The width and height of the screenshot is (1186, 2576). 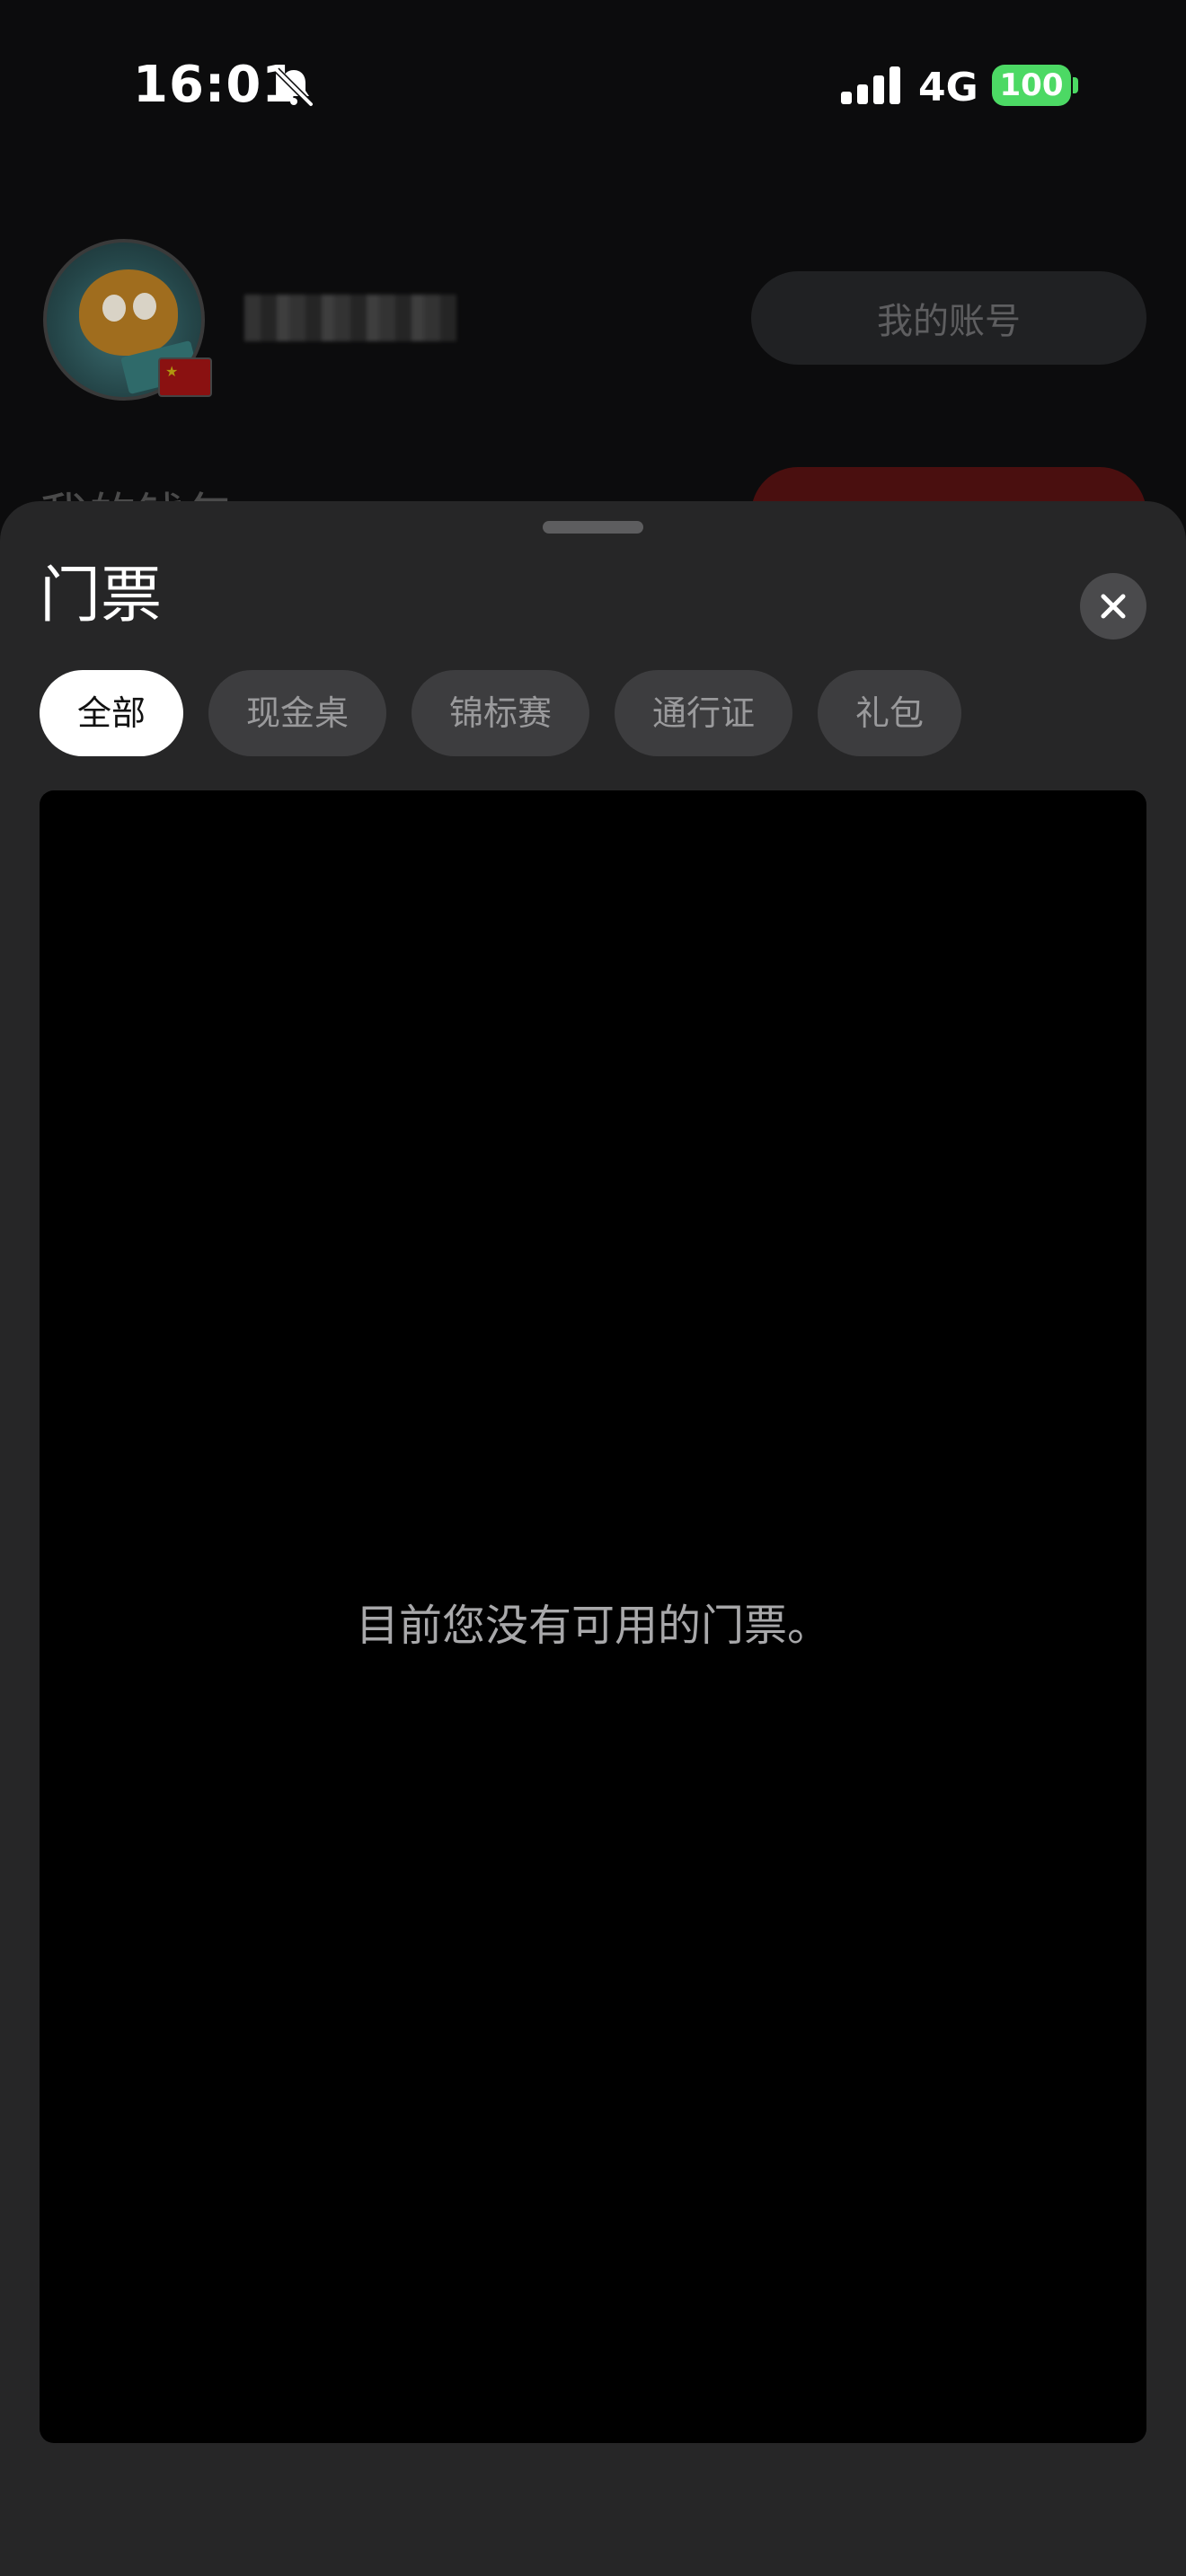 I want to click on tab-all: 全部, so click(x=111, y=713).